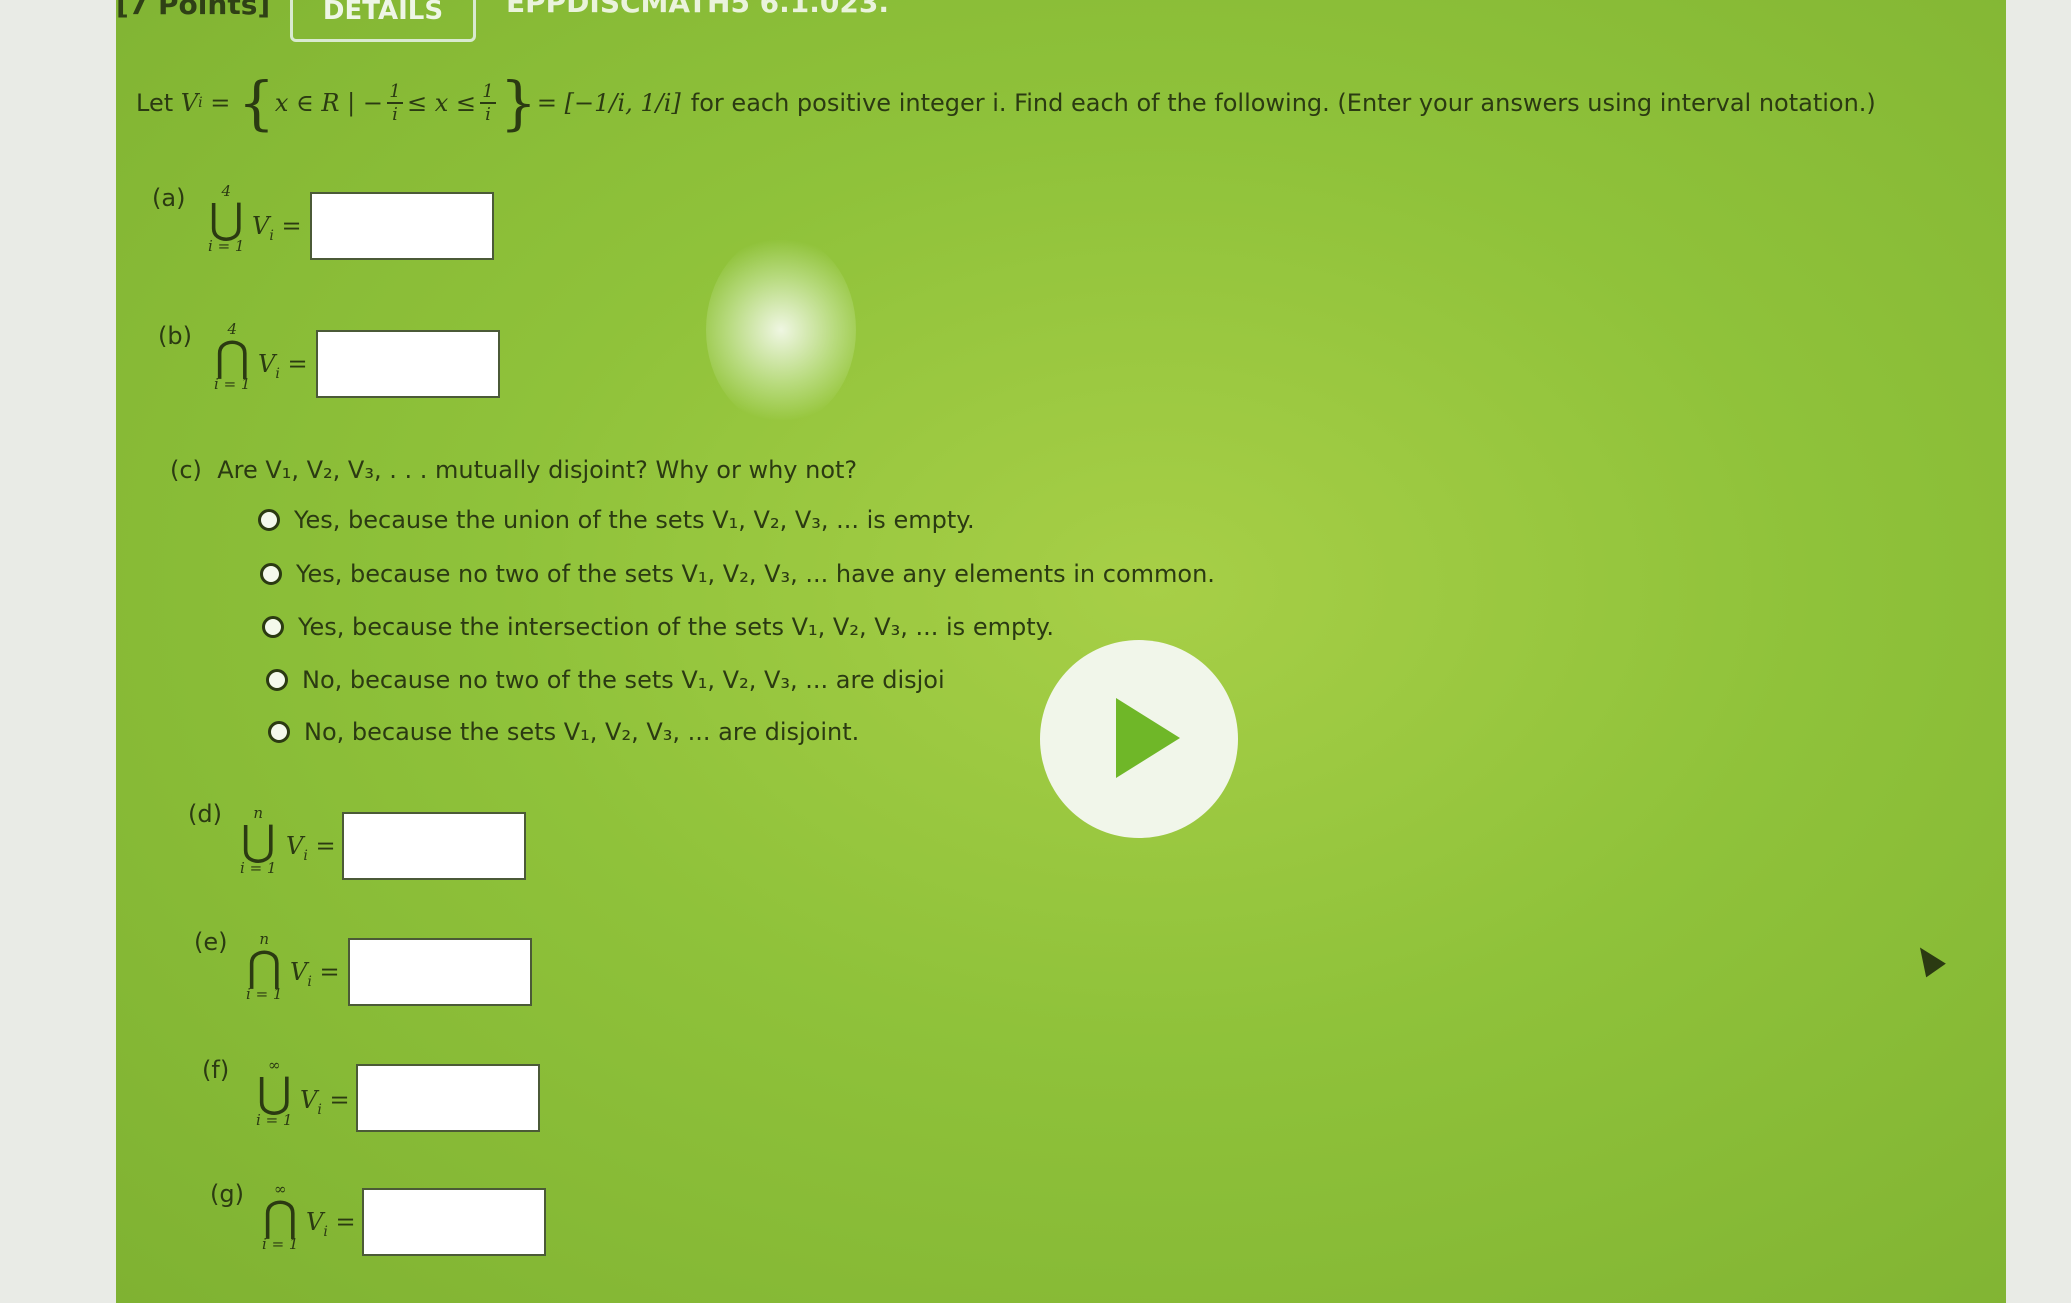  Describe the element at coordinates (448, 1098) in the screenshot. I see `part-f-answer-input` at that location.